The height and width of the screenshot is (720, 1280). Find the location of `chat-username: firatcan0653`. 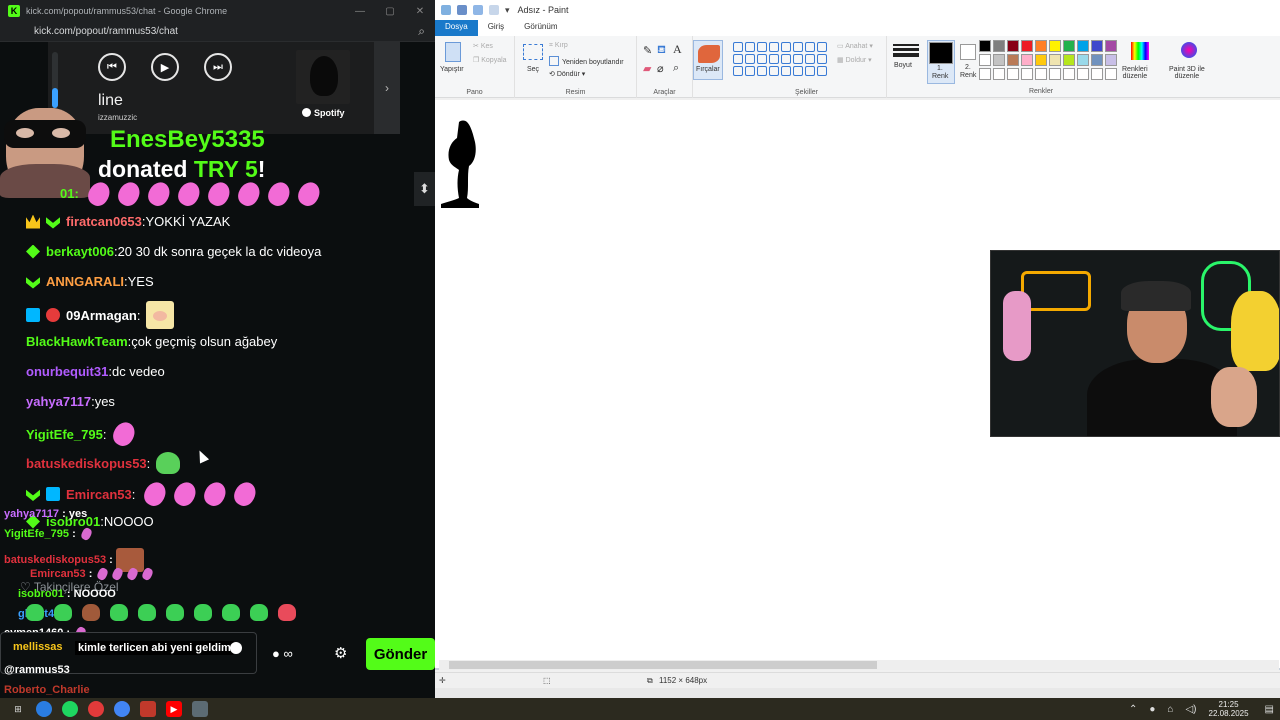

chat-username: firatcan0653 is located at coordinates (104, 221).